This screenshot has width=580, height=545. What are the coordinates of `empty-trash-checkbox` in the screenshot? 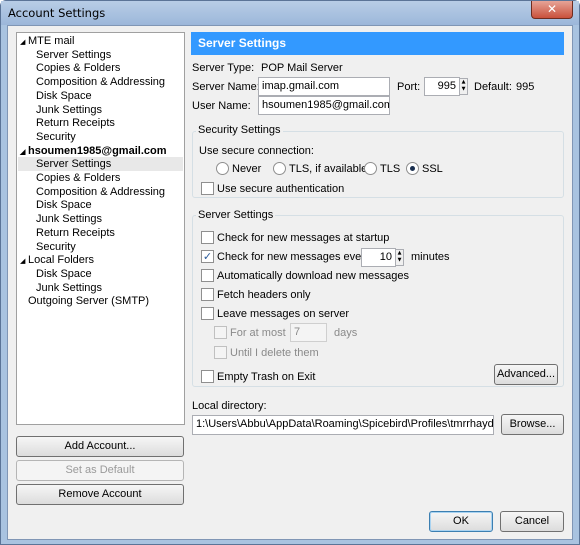 It's located at (207, 376).